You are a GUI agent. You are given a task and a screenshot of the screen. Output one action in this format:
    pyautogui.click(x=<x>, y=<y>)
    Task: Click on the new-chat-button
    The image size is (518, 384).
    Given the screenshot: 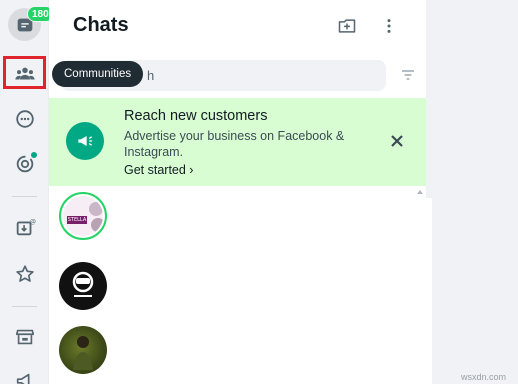 What is the action you would take?
    pyautogui.click(x=347, y=26)
    